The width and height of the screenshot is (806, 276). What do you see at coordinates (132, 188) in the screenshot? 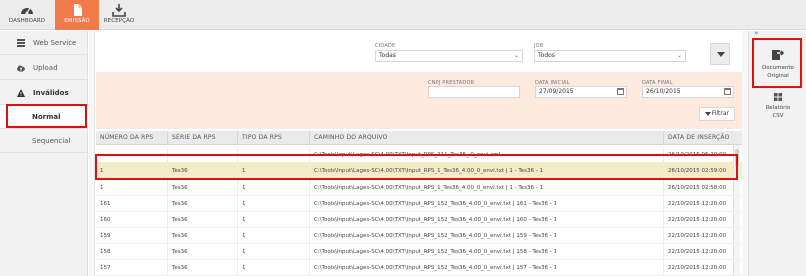
I see `cell-numero: 1` at bounding box center [132, 188].